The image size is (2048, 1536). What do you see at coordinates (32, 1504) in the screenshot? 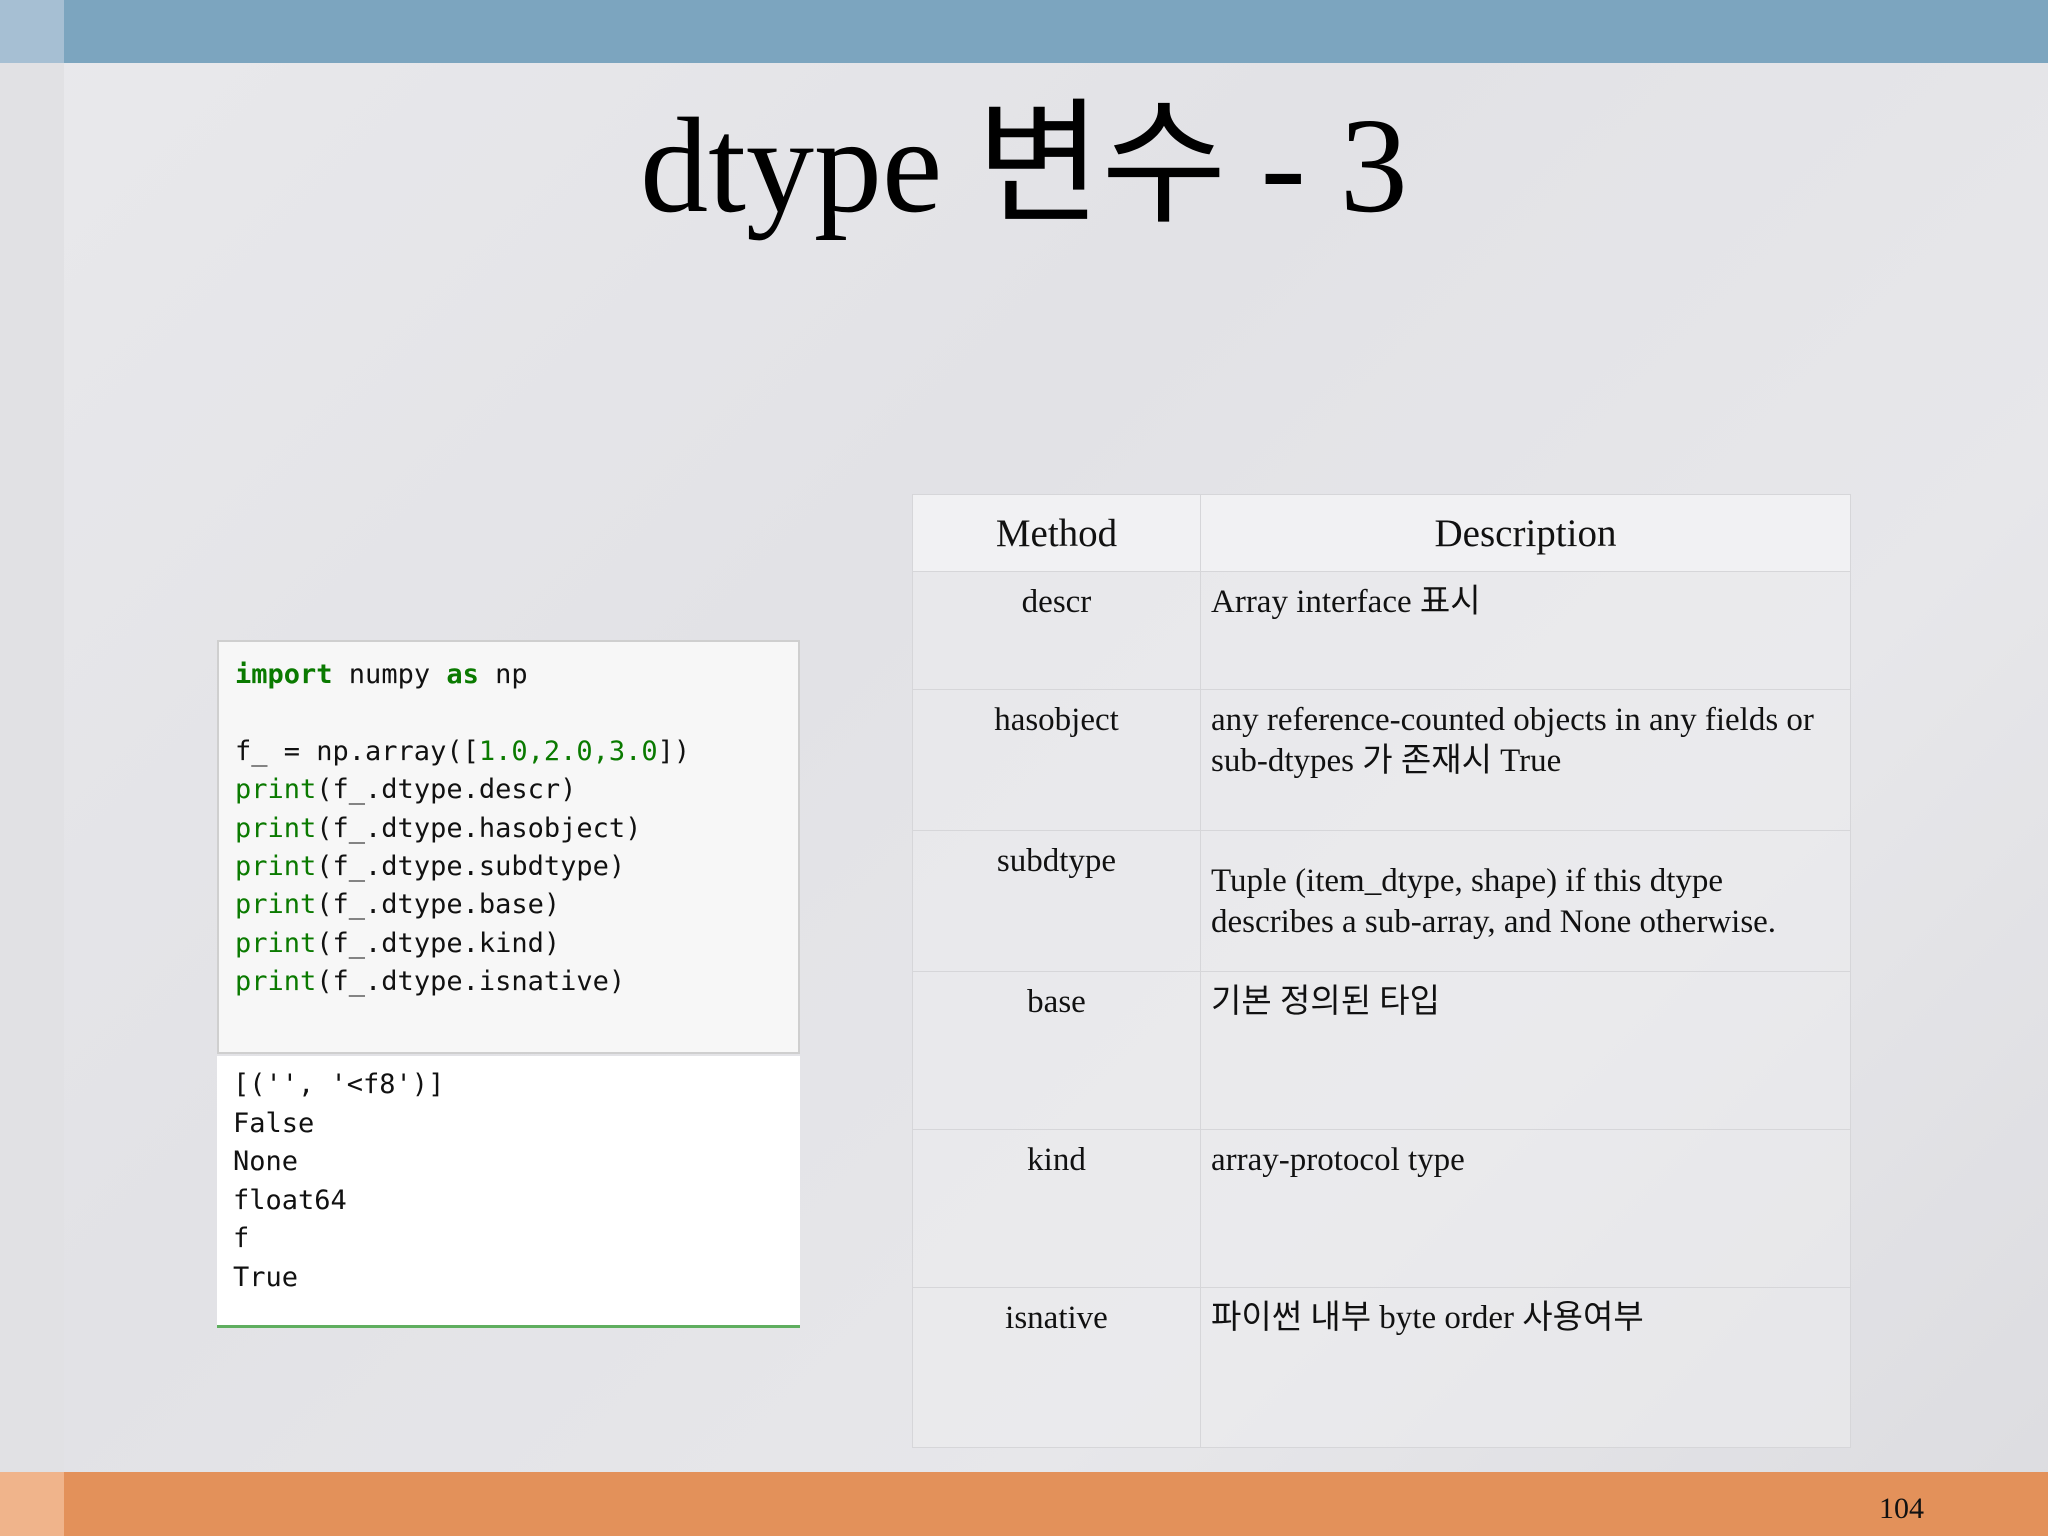
I see `footer-accent-block` at bounding box center [32, 1504].